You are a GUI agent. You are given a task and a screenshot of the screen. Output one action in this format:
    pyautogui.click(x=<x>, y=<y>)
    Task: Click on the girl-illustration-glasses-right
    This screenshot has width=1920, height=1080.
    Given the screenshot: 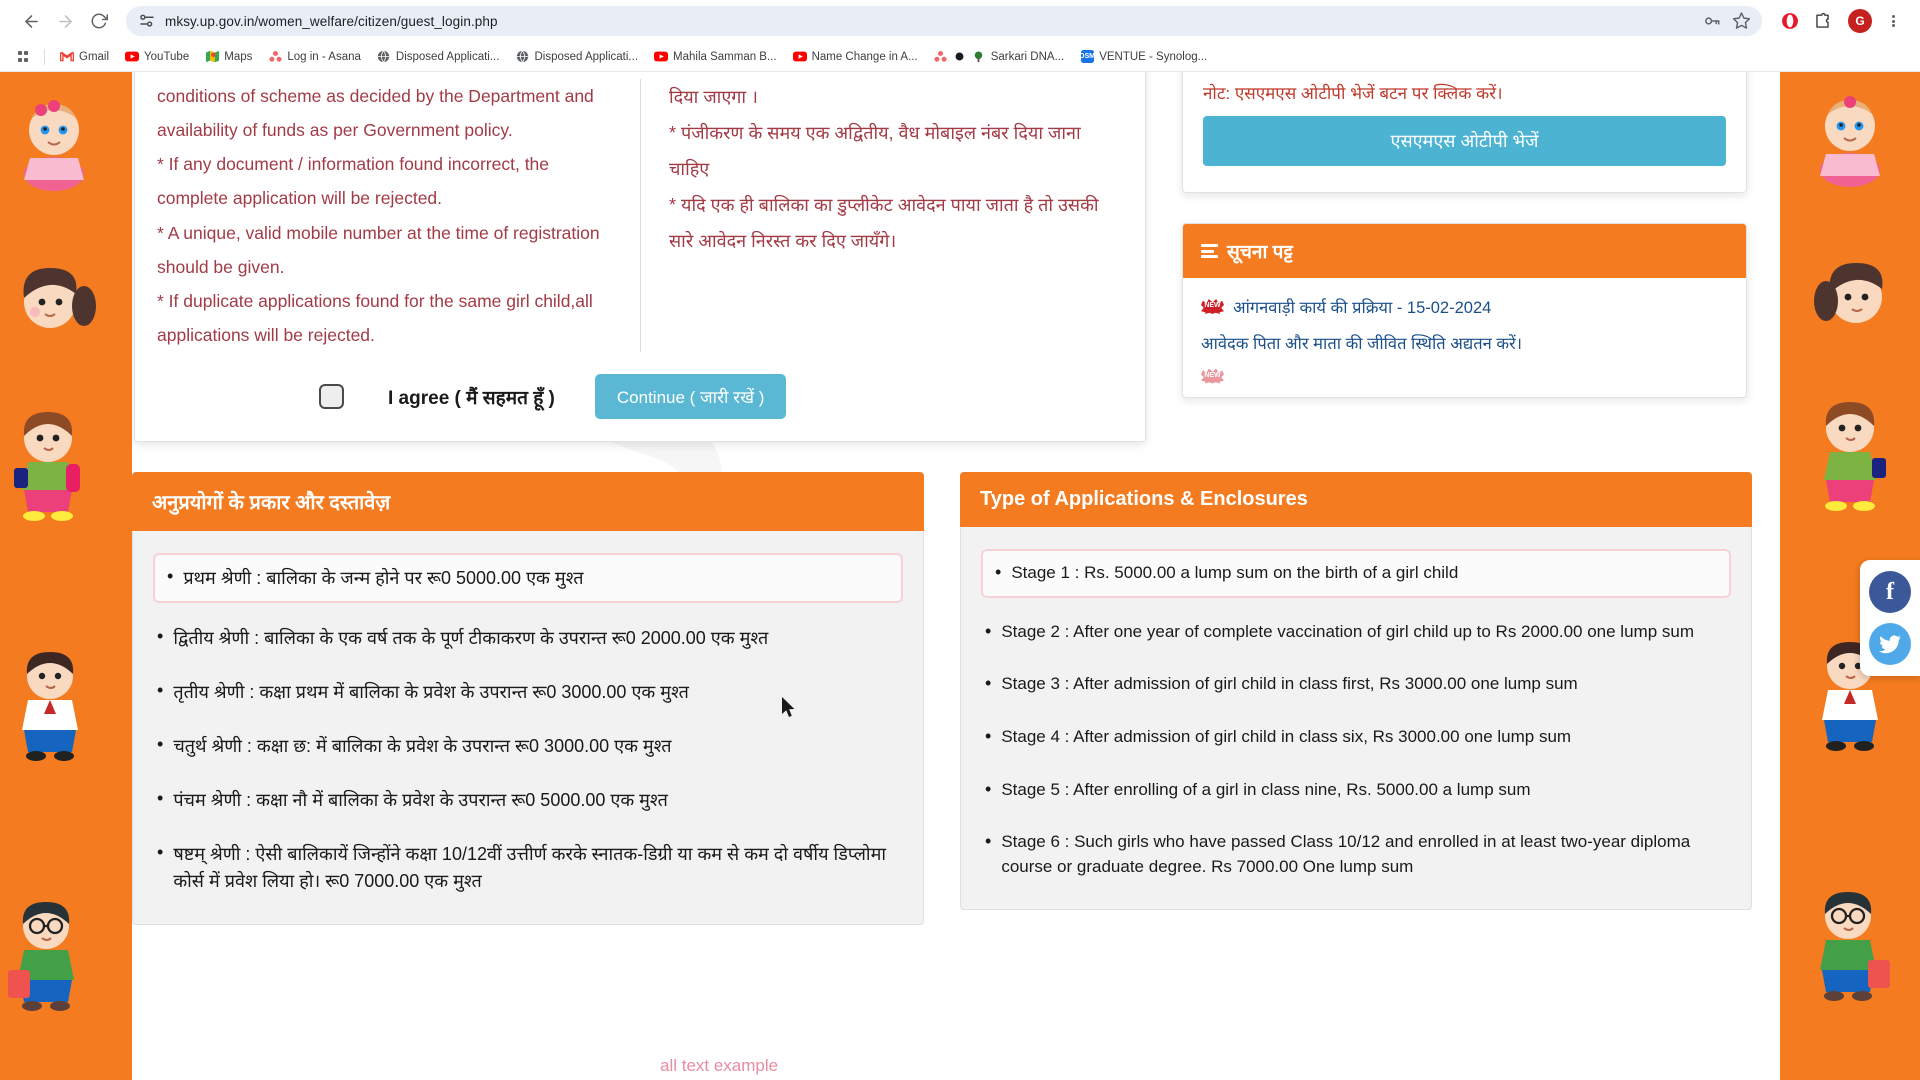 What is the action you would take?
    pyautogui.click(x=1850, y=942)
    